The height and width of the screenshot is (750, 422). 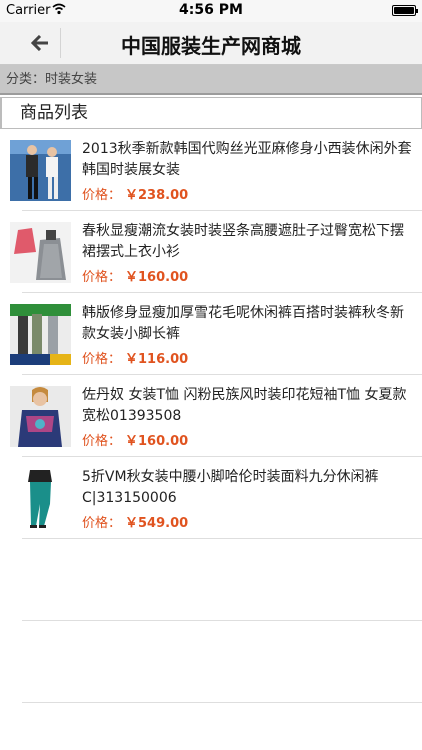 What do you see at coordinates (211, 113) in the screenshot?
I see `section-title: 商品列表` at bounding box center [211, 113].